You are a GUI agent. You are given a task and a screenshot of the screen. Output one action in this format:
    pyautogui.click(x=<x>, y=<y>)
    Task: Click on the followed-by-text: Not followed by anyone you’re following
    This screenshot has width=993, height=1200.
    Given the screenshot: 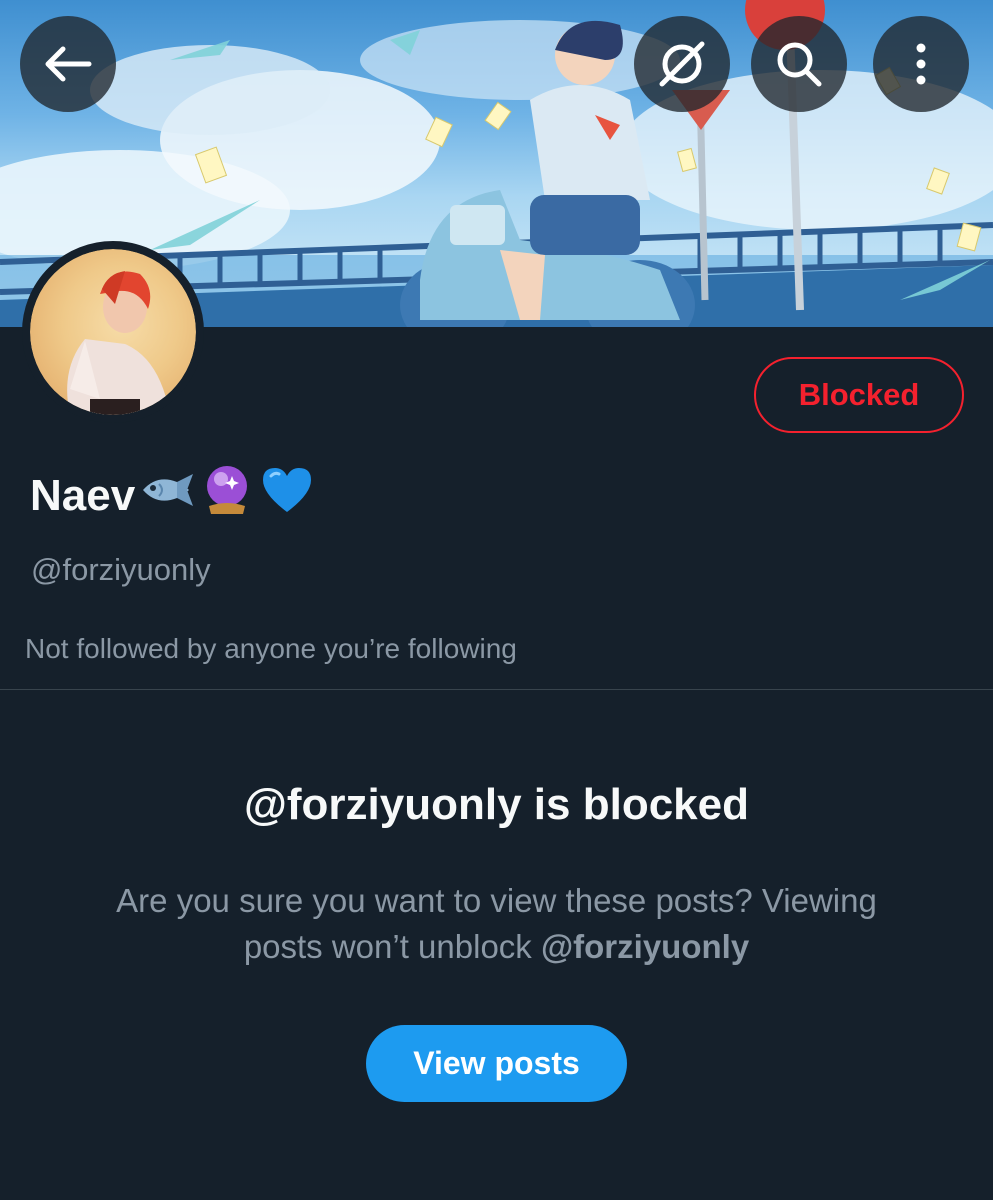 What is the action you would take?
    pyautogui.click(x=271, y=648)
    